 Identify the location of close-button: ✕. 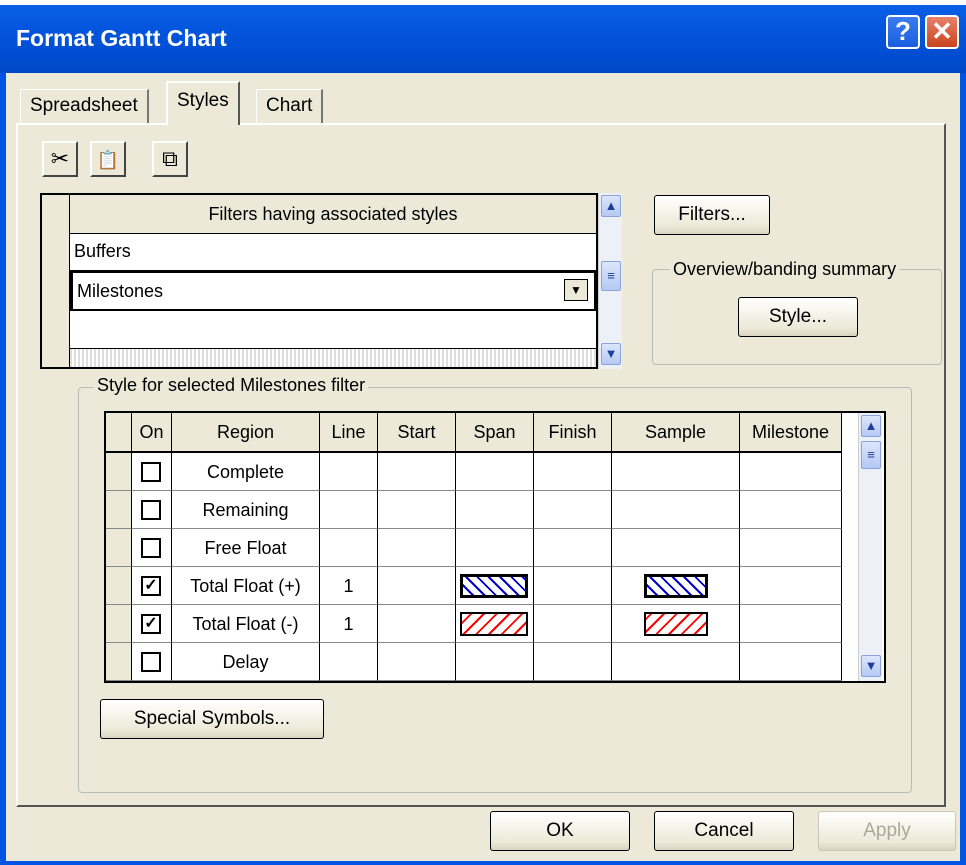
(942, 32).